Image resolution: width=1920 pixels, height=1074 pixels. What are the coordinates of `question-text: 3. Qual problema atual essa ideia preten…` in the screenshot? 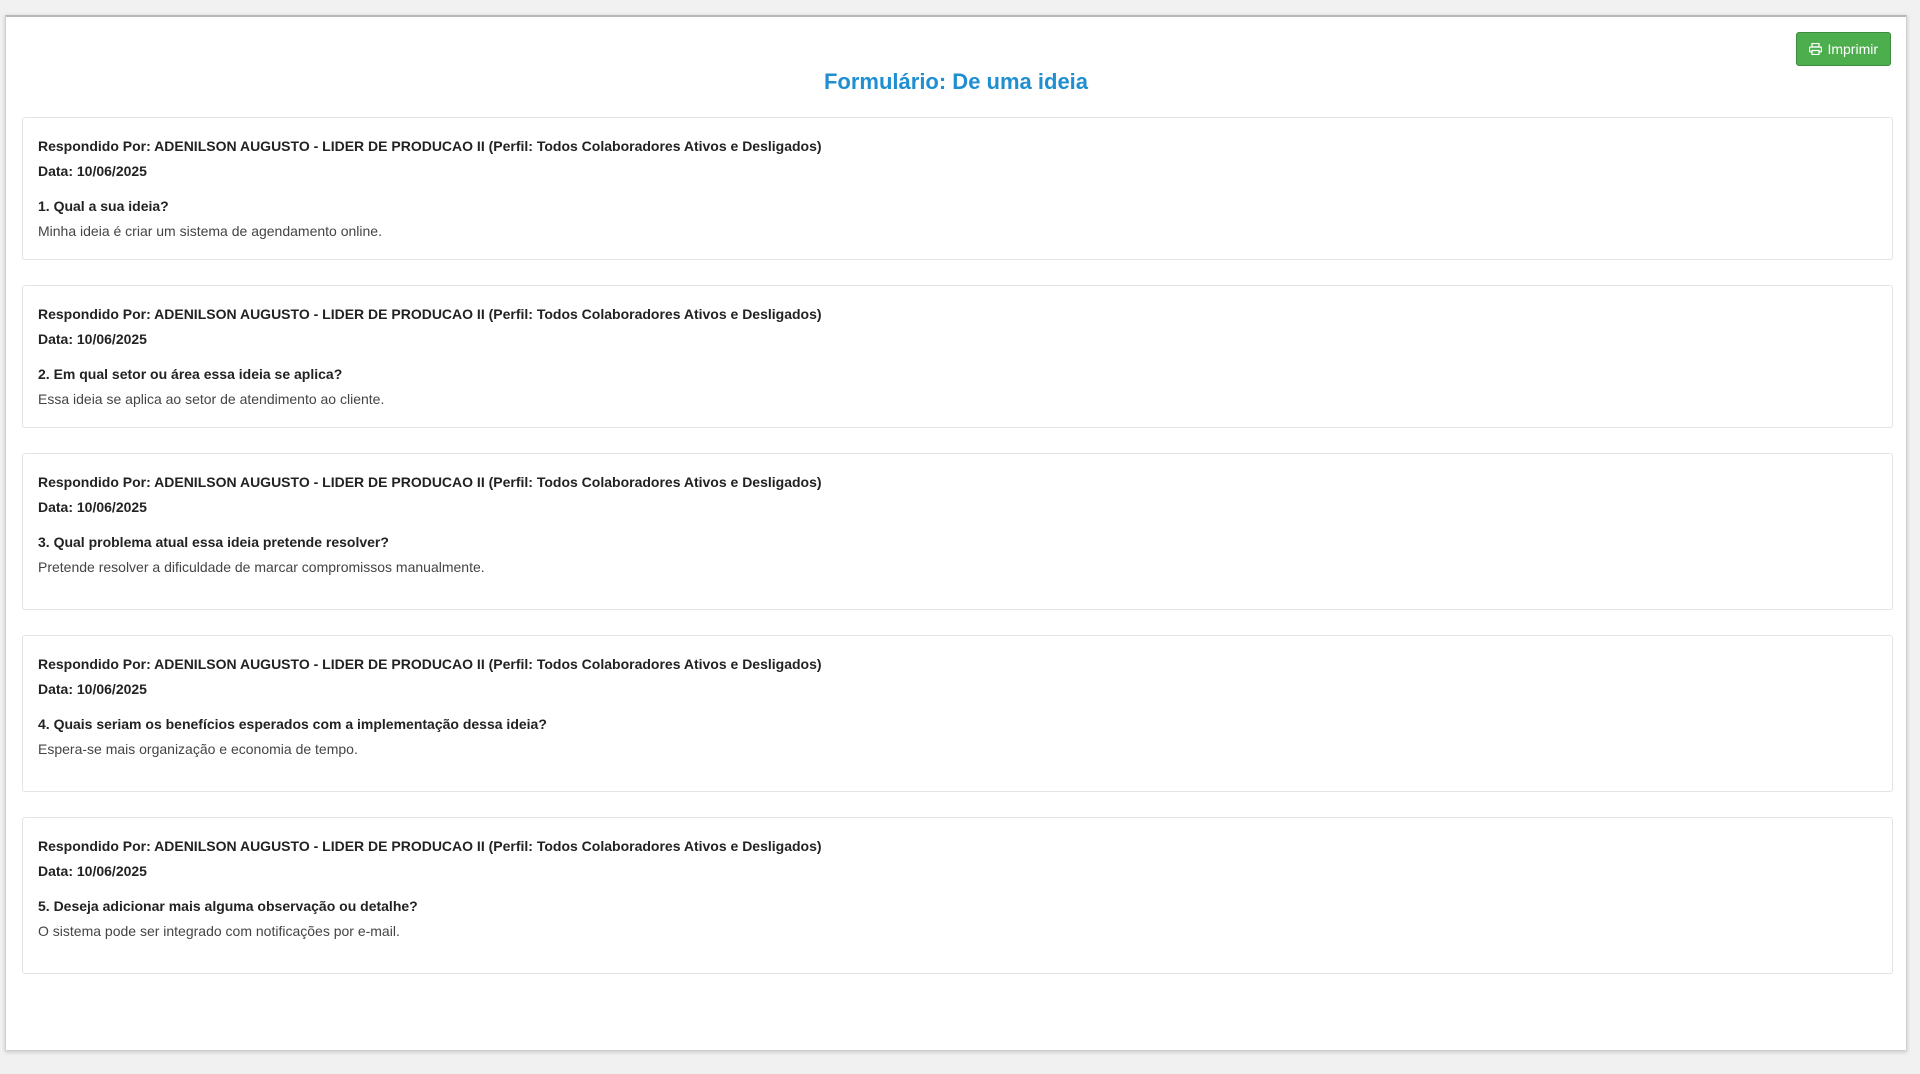 It's located at (213, 542).